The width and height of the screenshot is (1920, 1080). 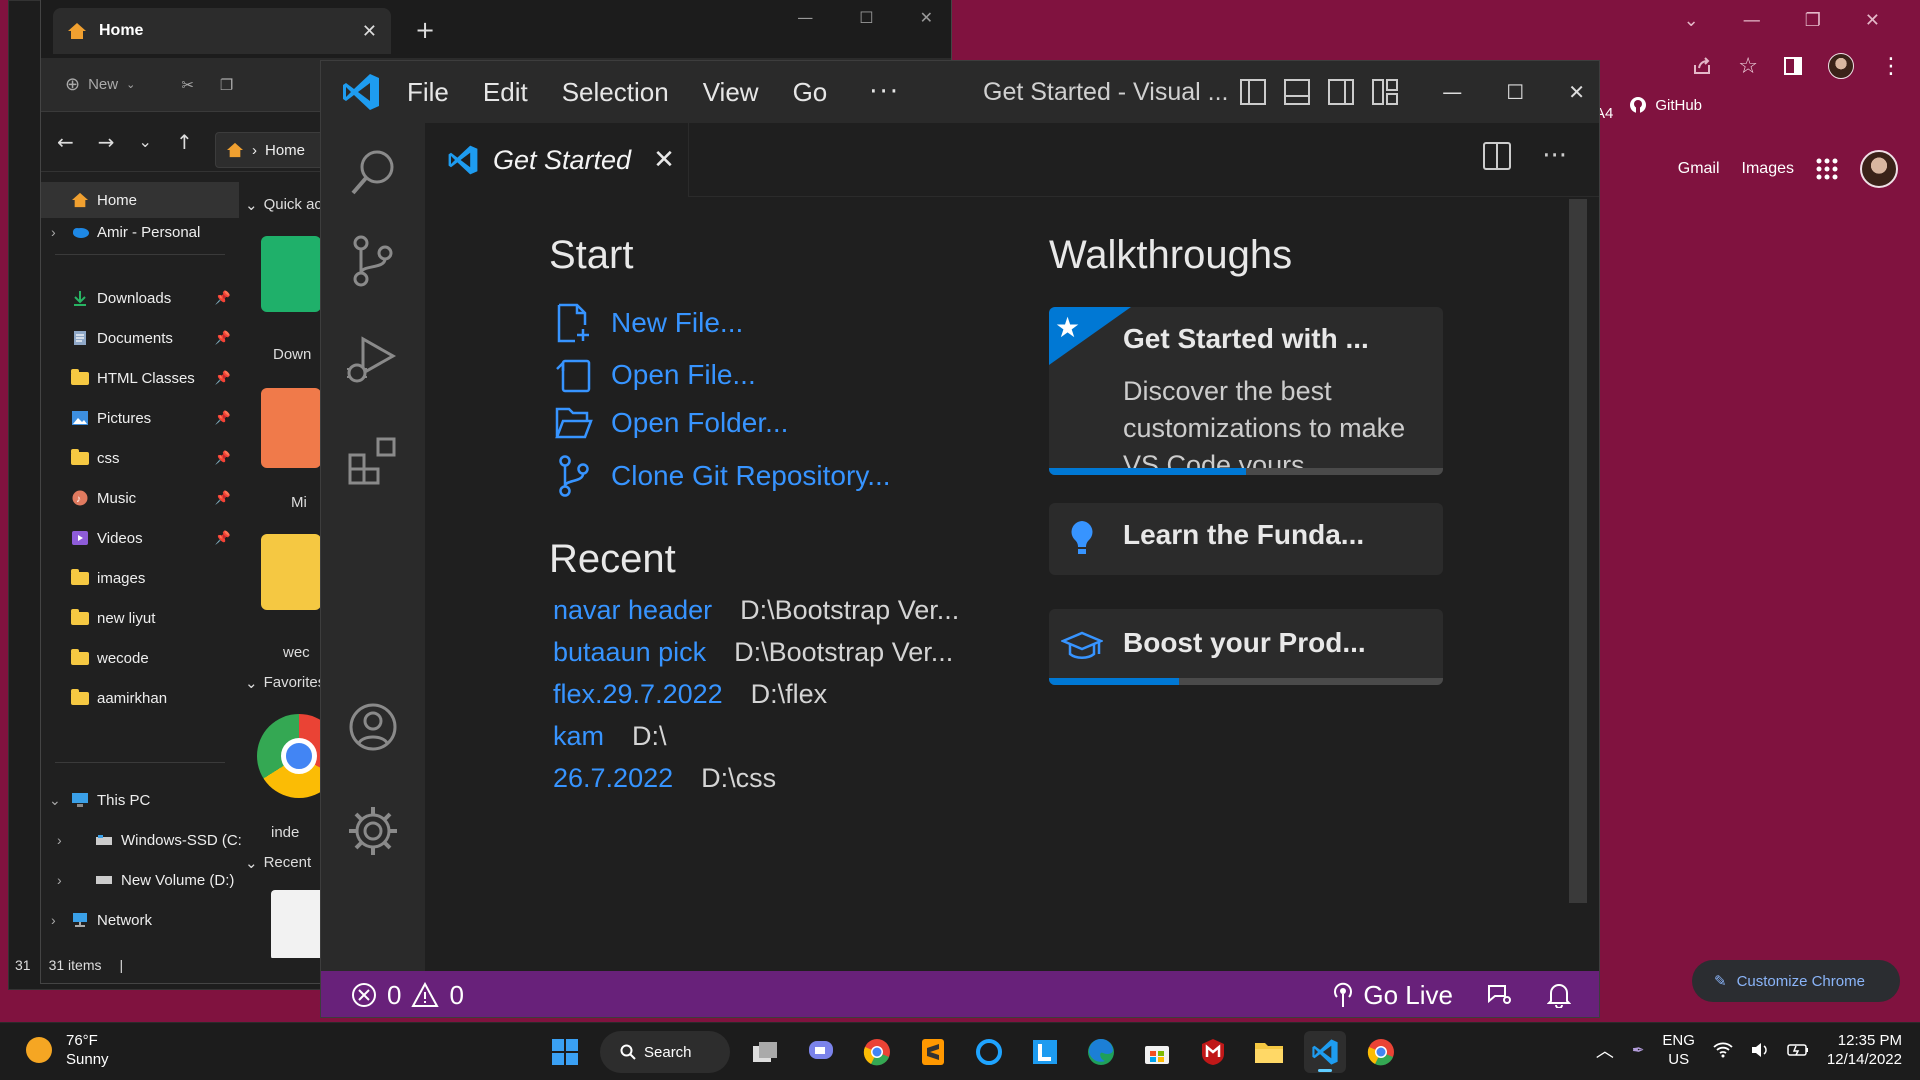 I want to click on new-button: ⊕ New ⌄, so click(x=100, y=84).